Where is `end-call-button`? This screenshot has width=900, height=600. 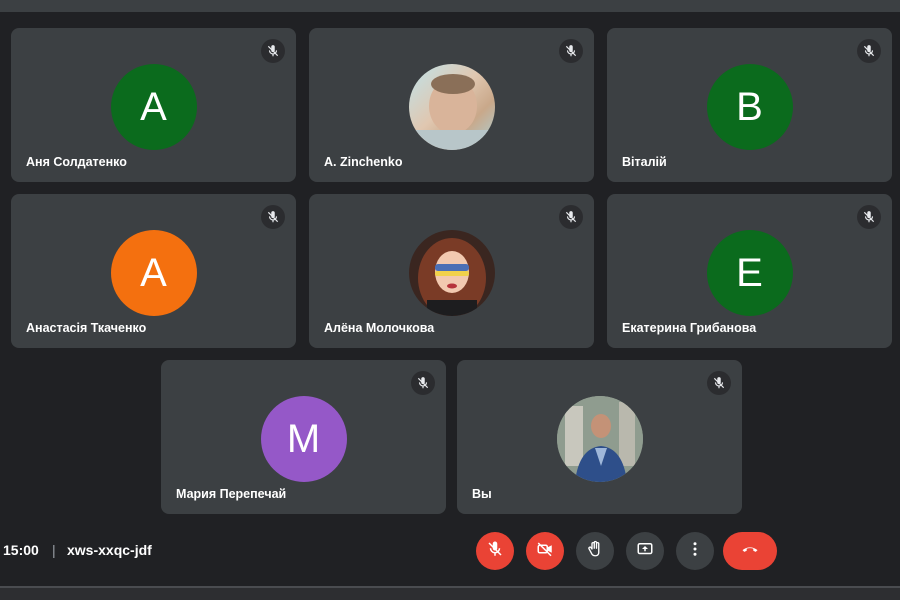
end-call-button is located at coordinates (750, 551).